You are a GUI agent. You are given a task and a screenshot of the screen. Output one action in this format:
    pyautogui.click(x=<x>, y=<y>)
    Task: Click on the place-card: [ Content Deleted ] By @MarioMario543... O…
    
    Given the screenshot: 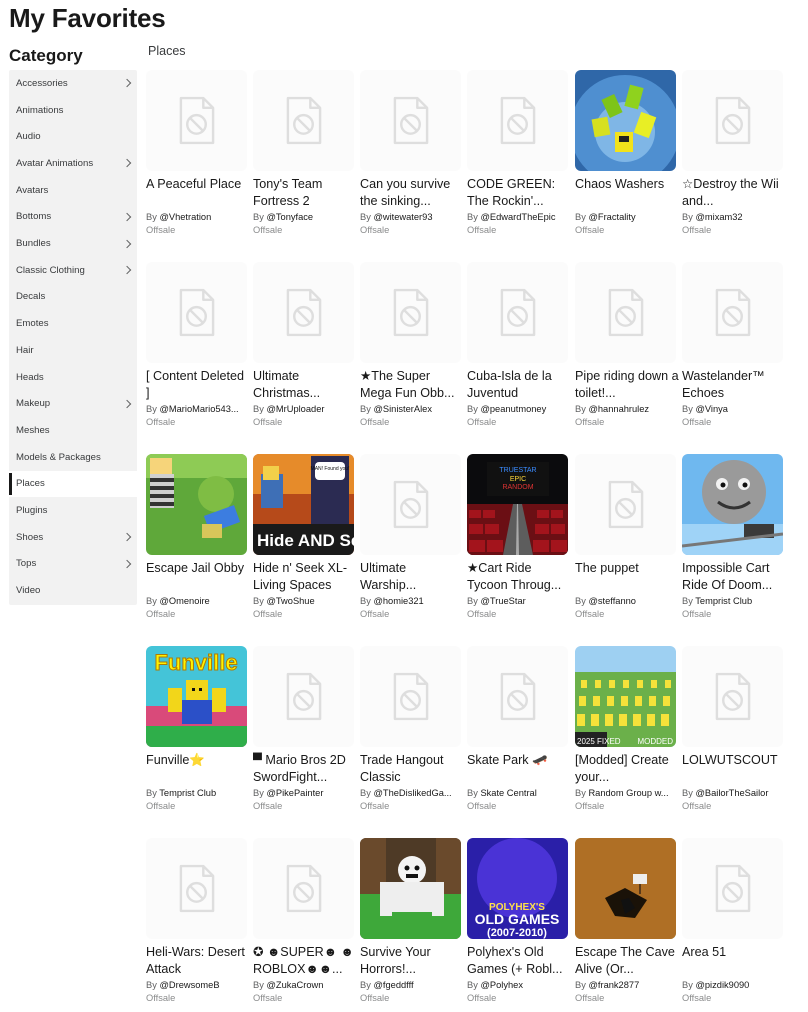 What is the action you would take?
    pyautogui.click(x=196, y=357)
    